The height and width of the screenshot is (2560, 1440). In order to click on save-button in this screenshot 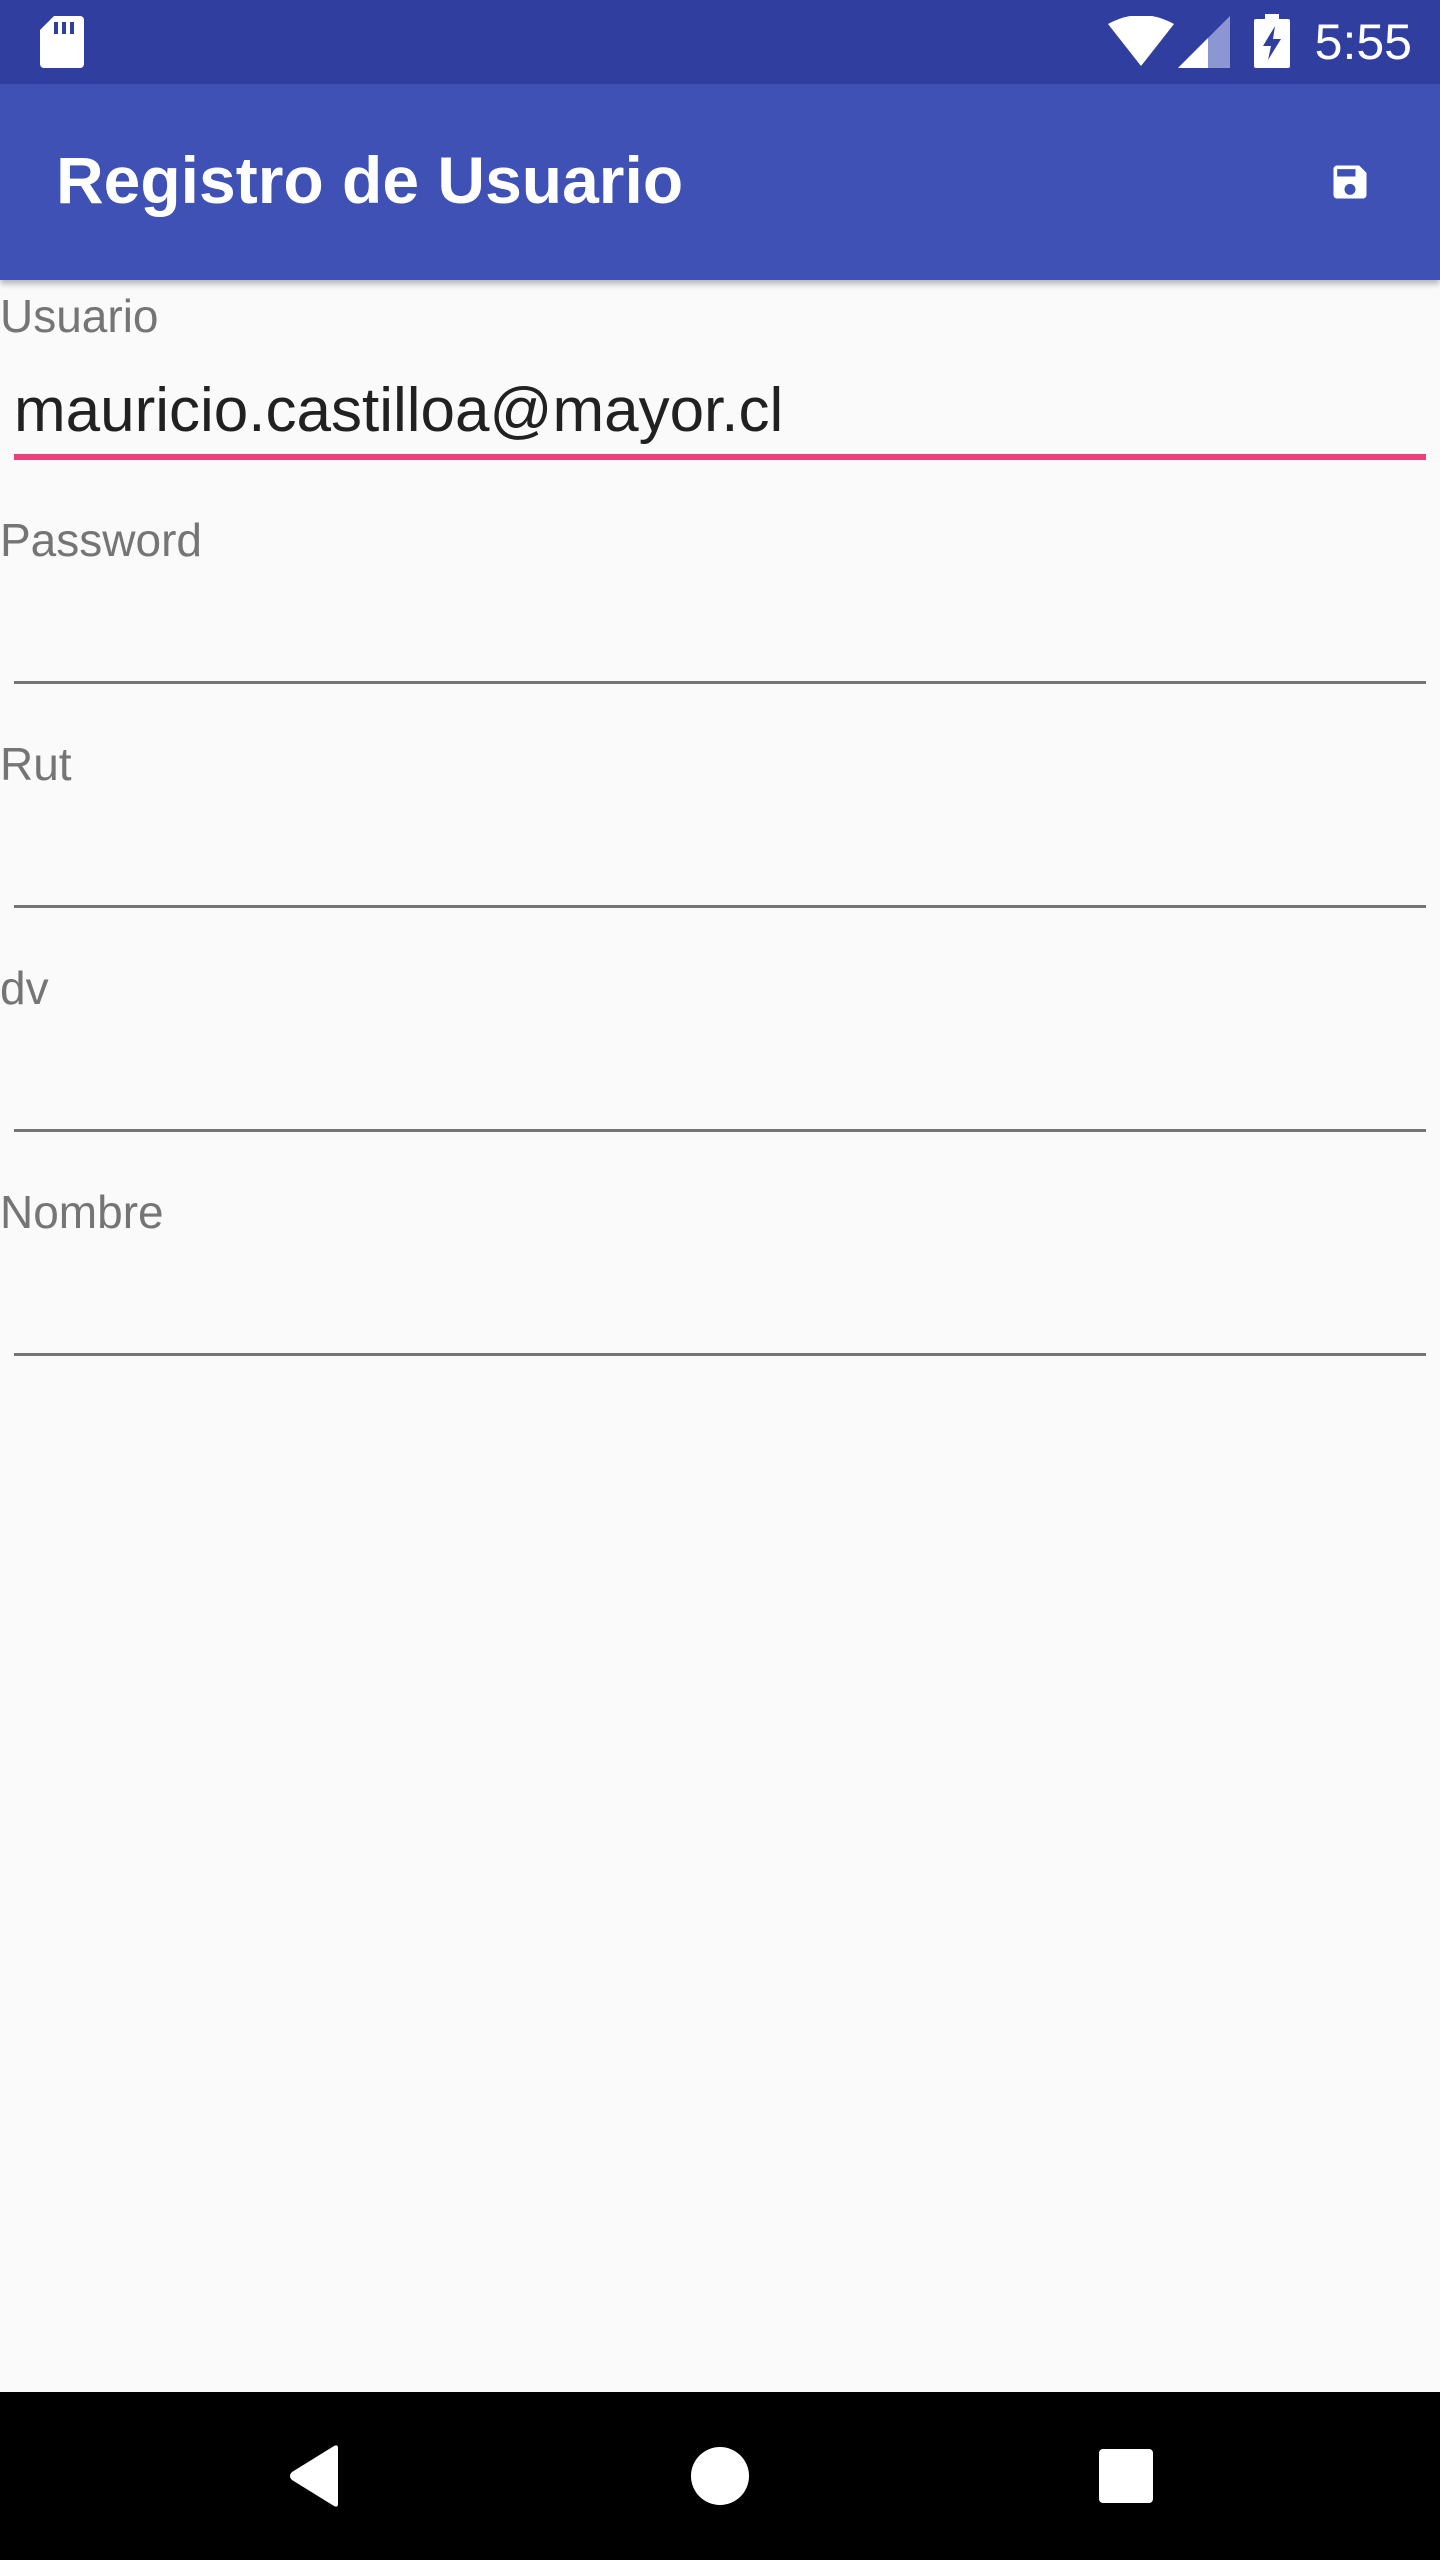, I will do `click(1350, 182)`.